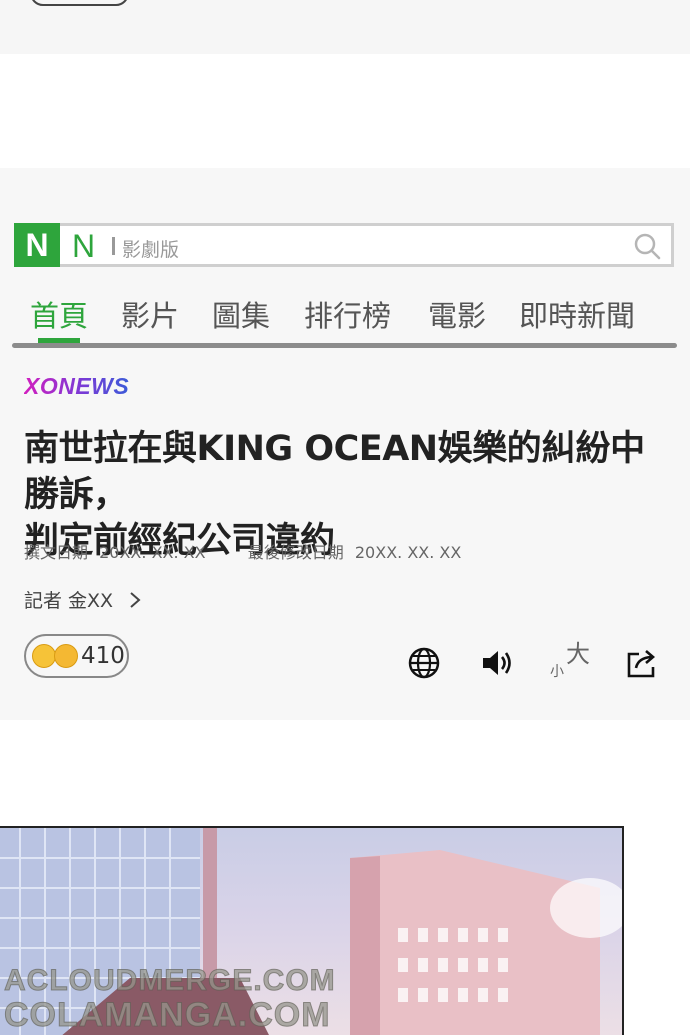 The height and width of the screenshot is (1035, 690). I want to click on globe-icon, so click(424, 663).